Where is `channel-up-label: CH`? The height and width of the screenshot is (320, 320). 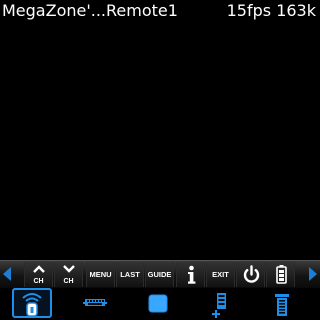 channel-up-label: CH is located at coordinates (38, 281).